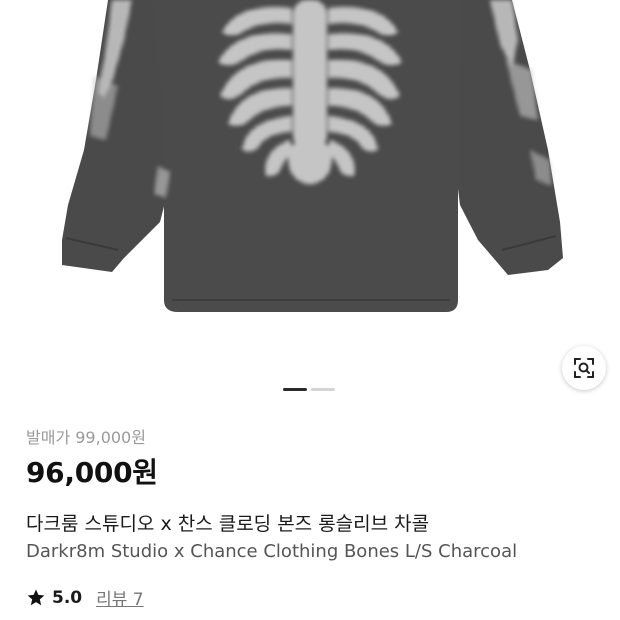 The height and width of the screenshot is (620, 620). Describe the element at coordinates (228, 524) in the screenshot. I see `product-title-korean: 다크룸 스튜디오 x 찬스 클로딩 본즈 롱슬리브 차콜` at that location.